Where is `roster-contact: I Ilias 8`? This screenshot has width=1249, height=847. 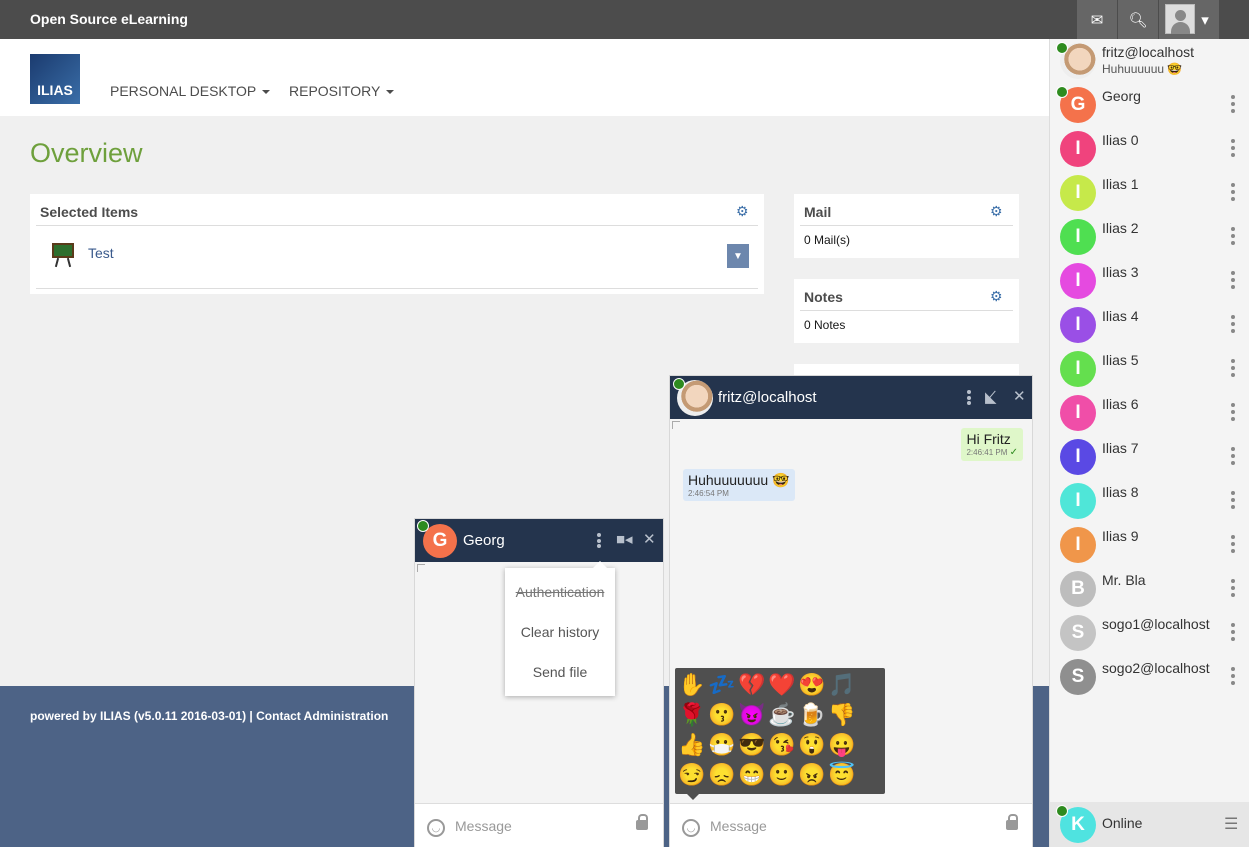
roster-contact: I Ilias 8 is located at coordinates (1149, 501).